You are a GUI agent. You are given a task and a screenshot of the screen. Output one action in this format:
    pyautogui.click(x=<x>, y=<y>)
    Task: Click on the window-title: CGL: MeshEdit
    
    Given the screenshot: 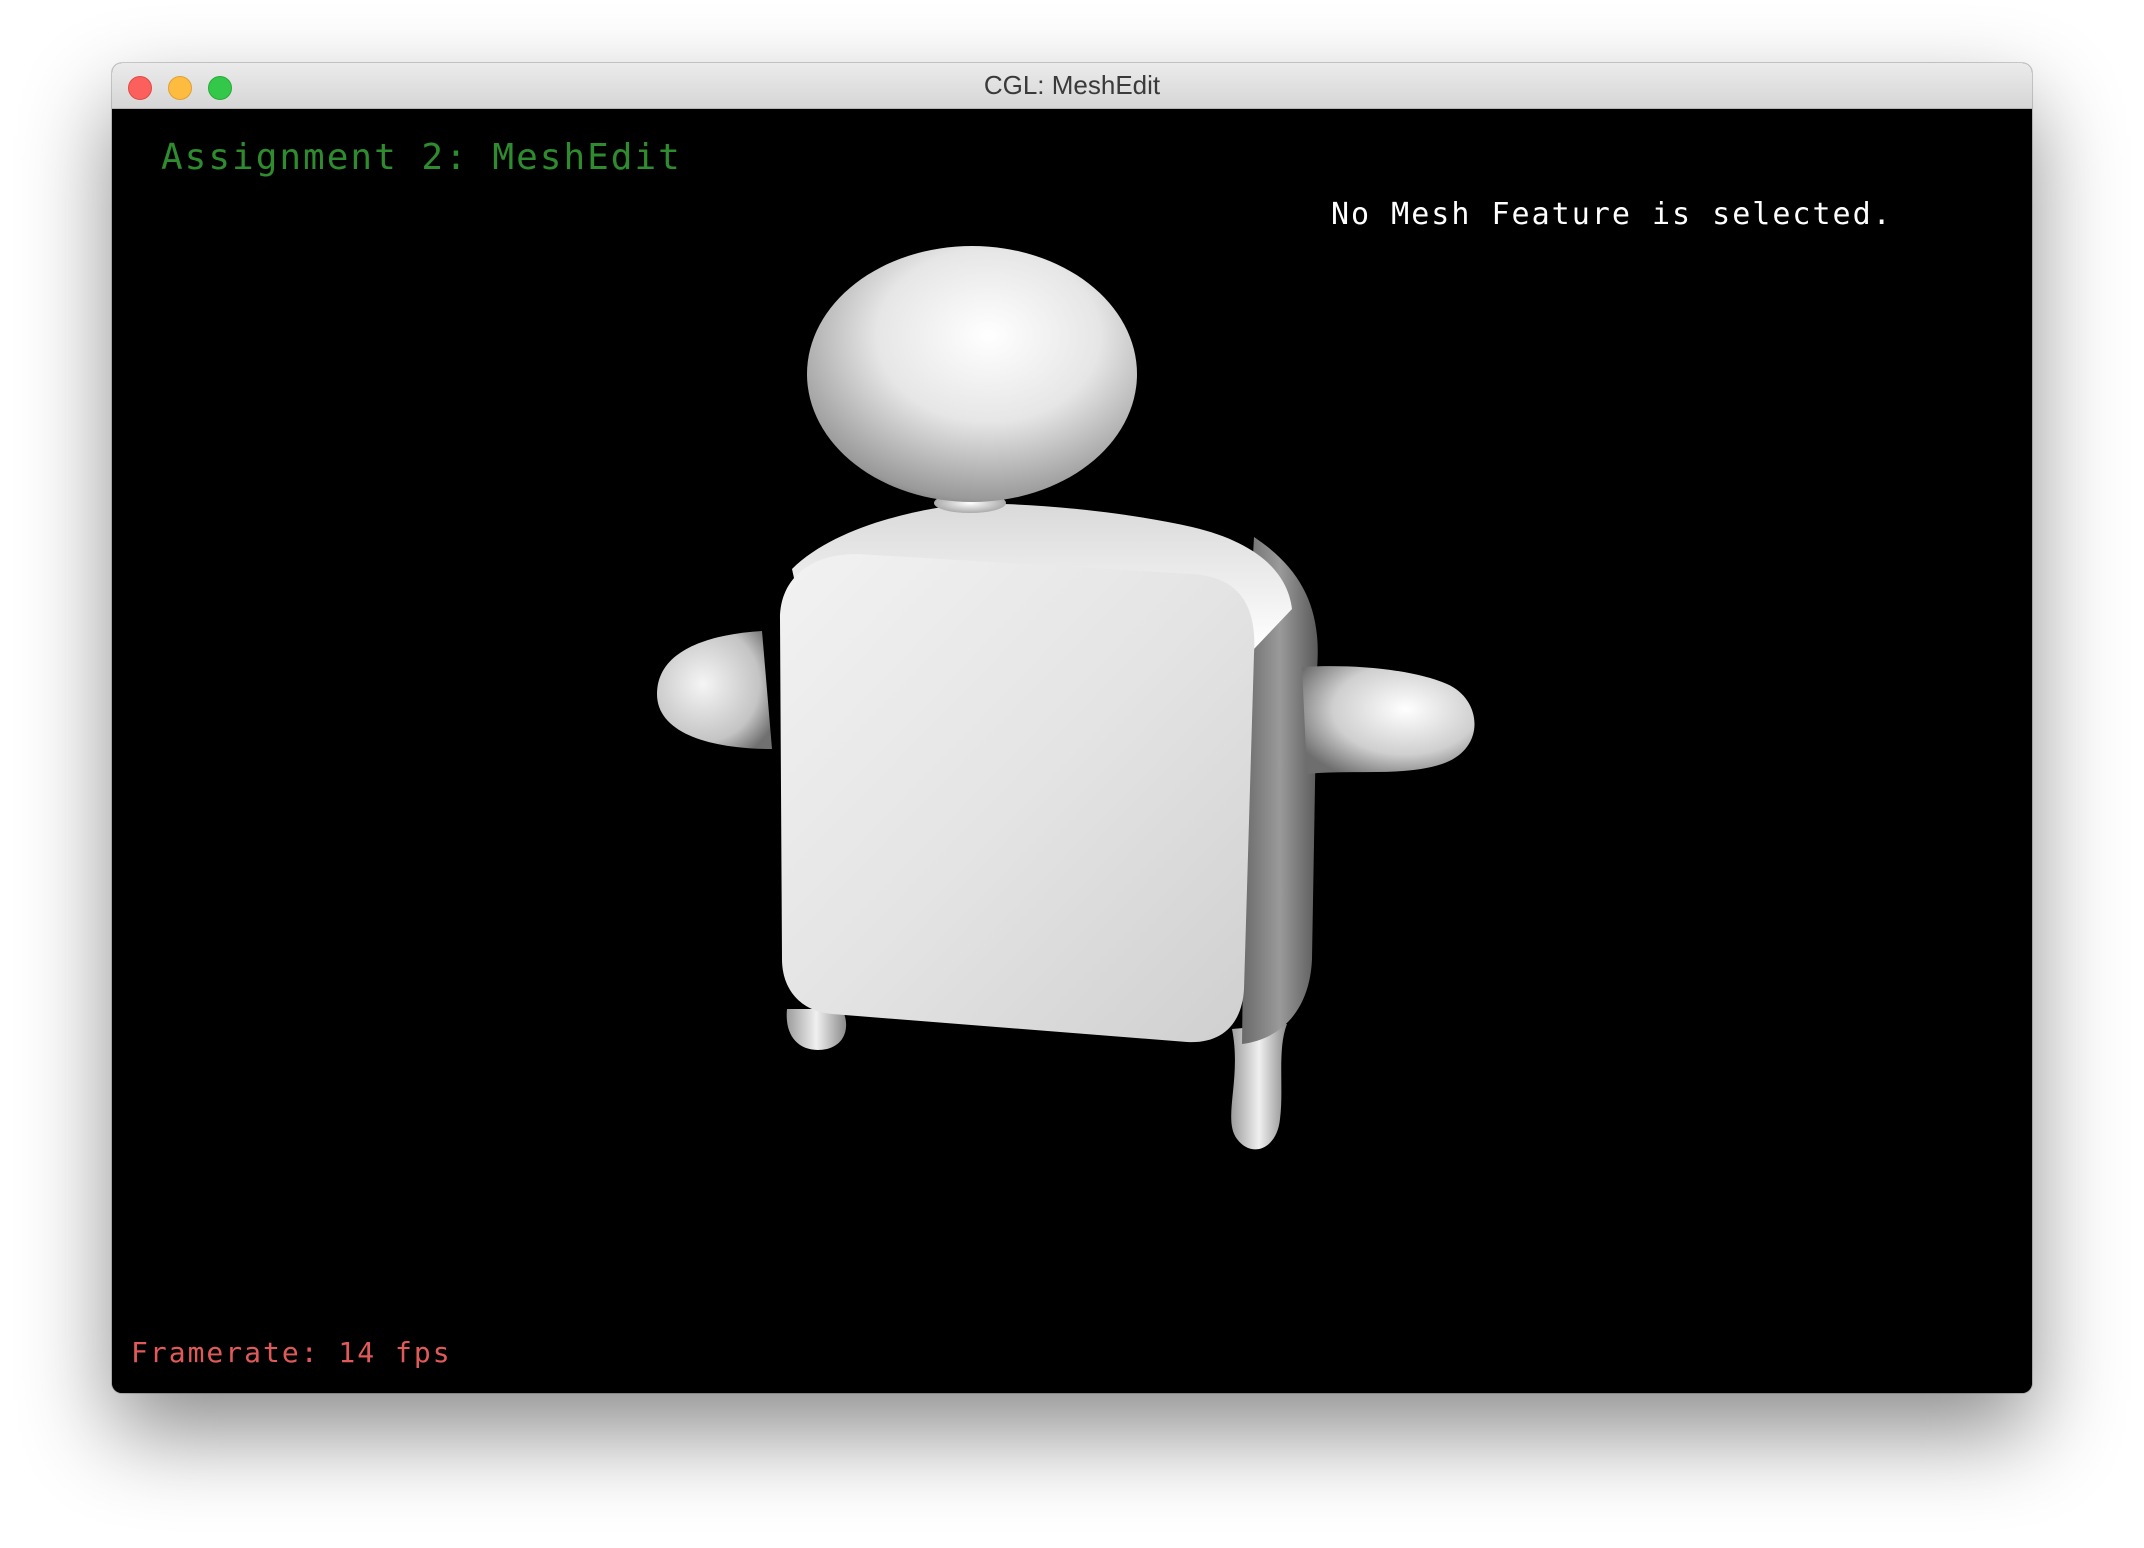 What is the action you would take?
    pyautogui.click(x=1072, y=85)
    